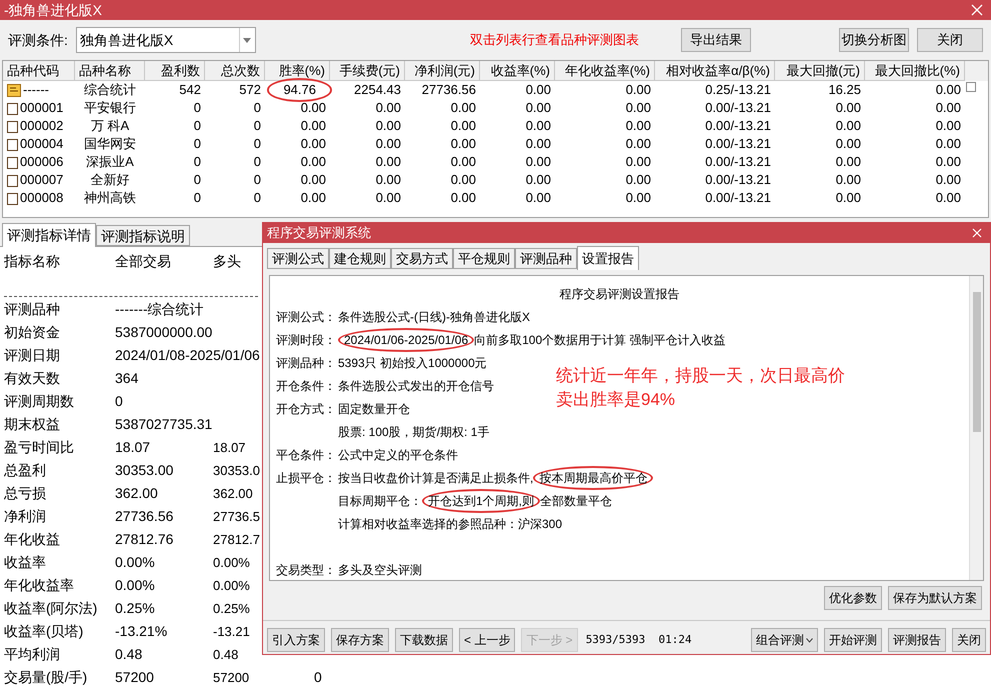 Image resolution: width=991 pixels, height=689 pixels. What do you see at coordinates (42, 180) in the screenshot?
I see `table-cell-text: 000007` at bounding box center [42, 180].